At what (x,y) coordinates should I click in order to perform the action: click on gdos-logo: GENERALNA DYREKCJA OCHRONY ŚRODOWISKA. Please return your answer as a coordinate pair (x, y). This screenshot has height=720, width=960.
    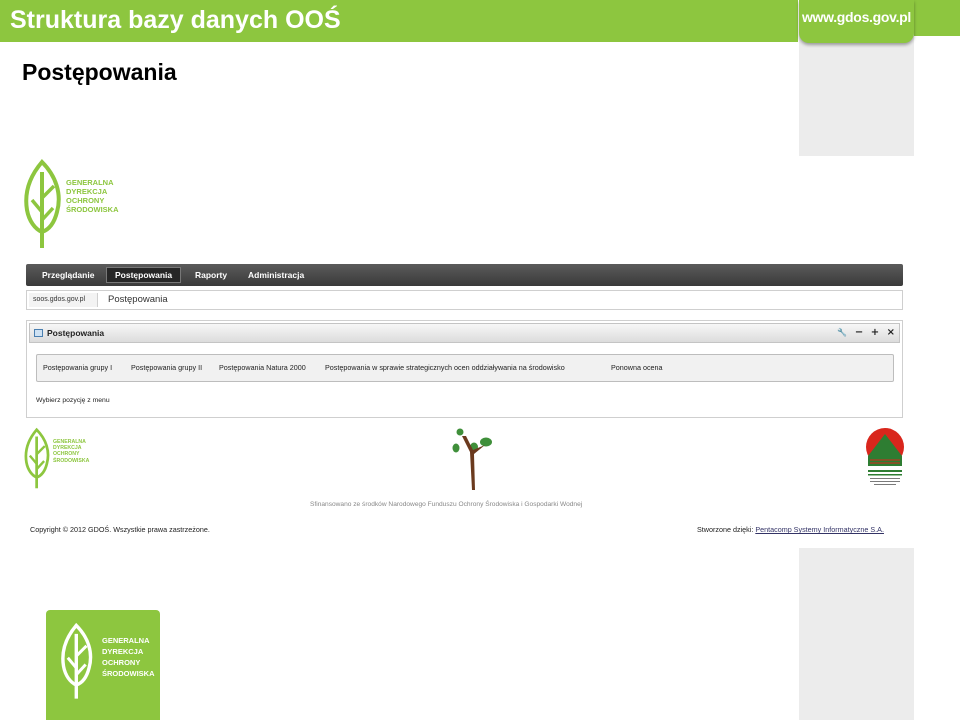
    Looking at the image, I should click on (74, 205).